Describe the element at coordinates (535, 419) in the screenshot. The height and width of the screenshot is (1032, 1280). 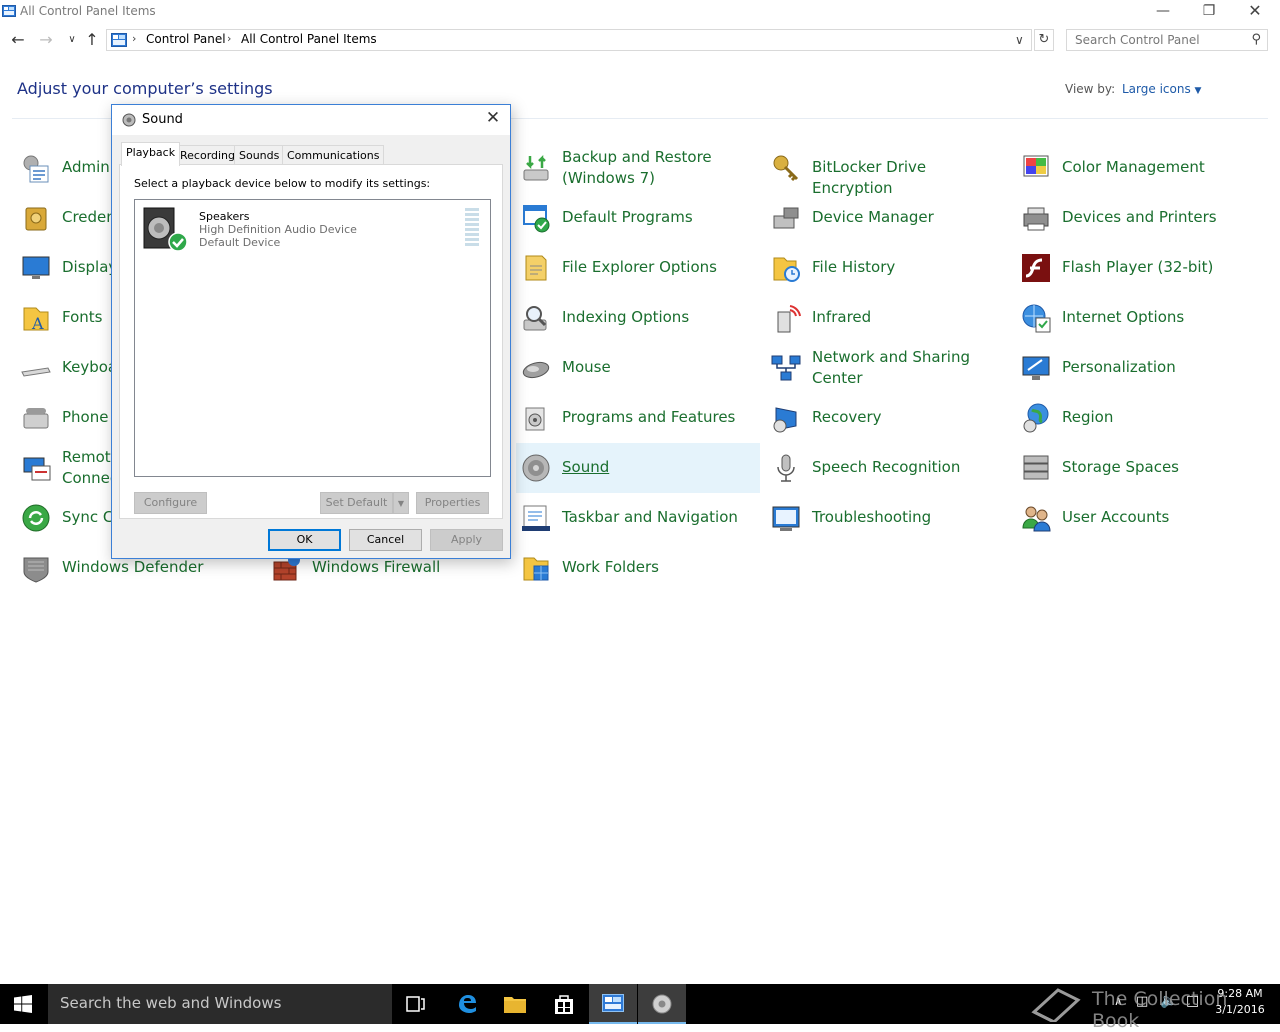
I see `programs-features-icon` at that location.